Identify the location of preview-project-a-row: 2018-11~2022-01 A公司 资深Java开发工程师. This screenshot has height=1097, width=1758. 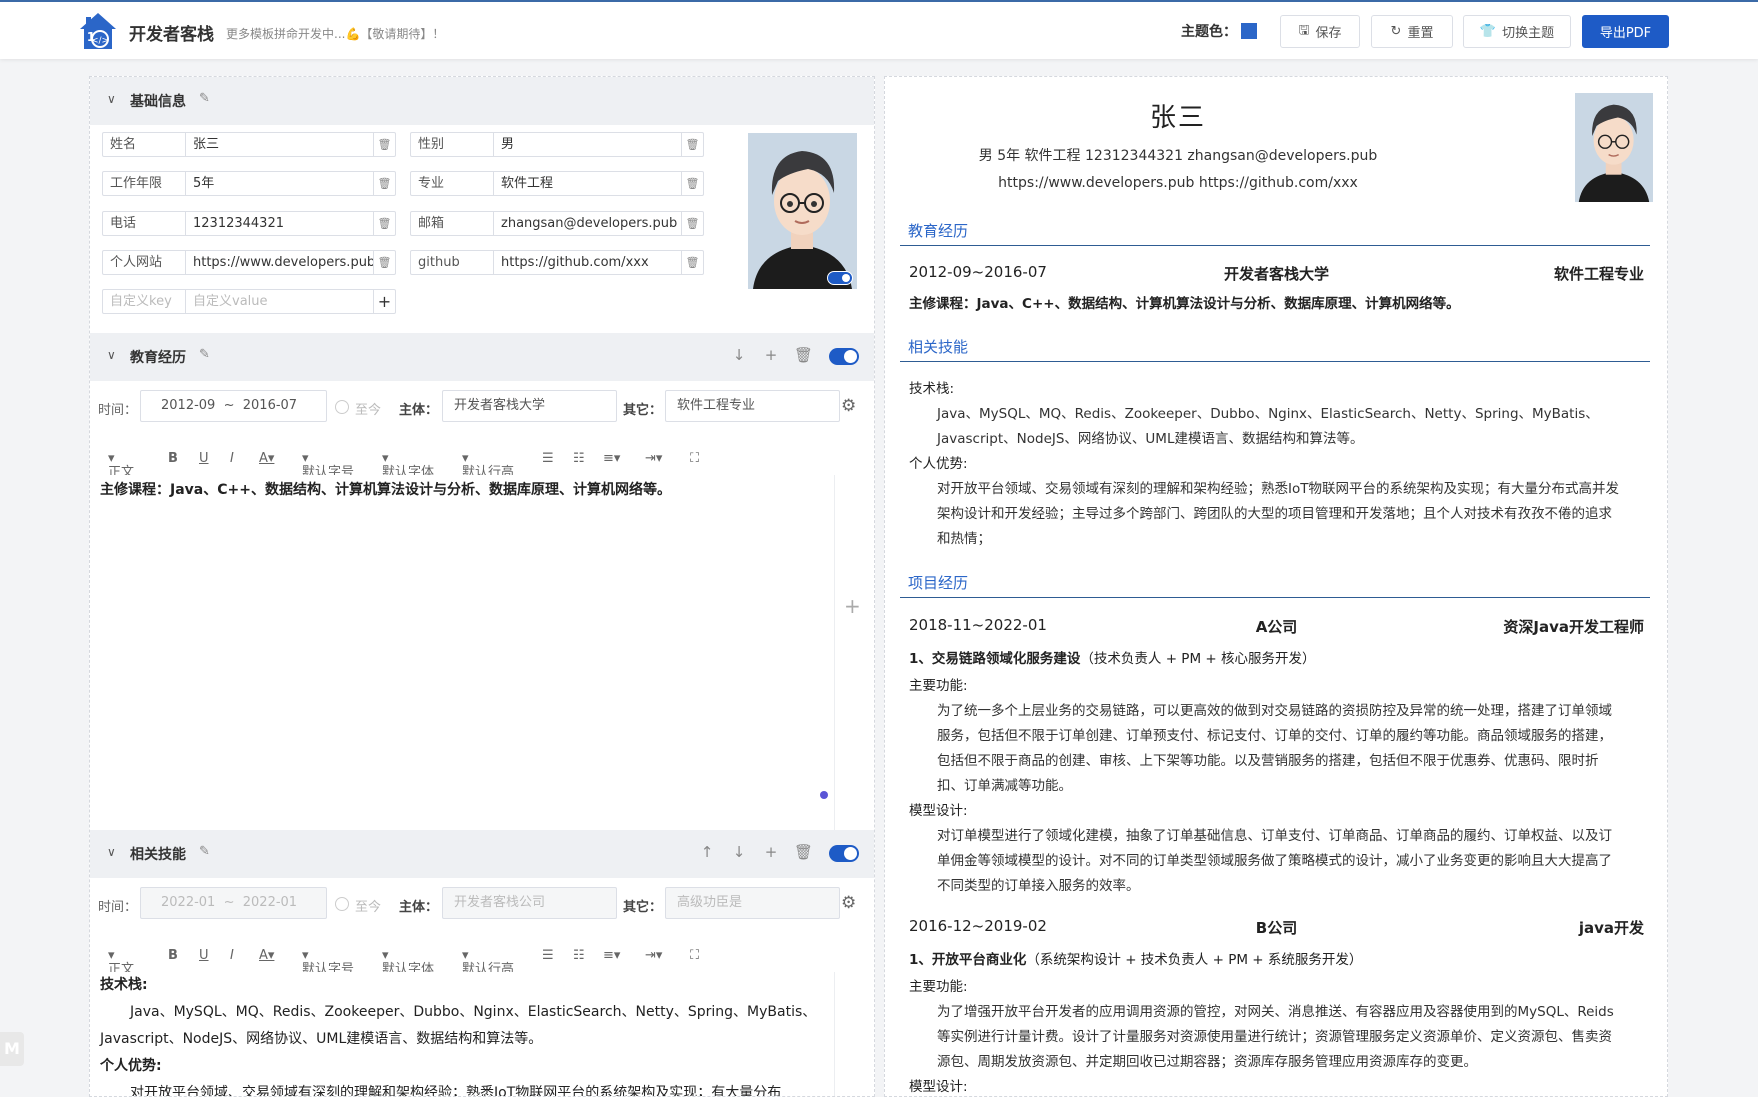
(1276, 626).